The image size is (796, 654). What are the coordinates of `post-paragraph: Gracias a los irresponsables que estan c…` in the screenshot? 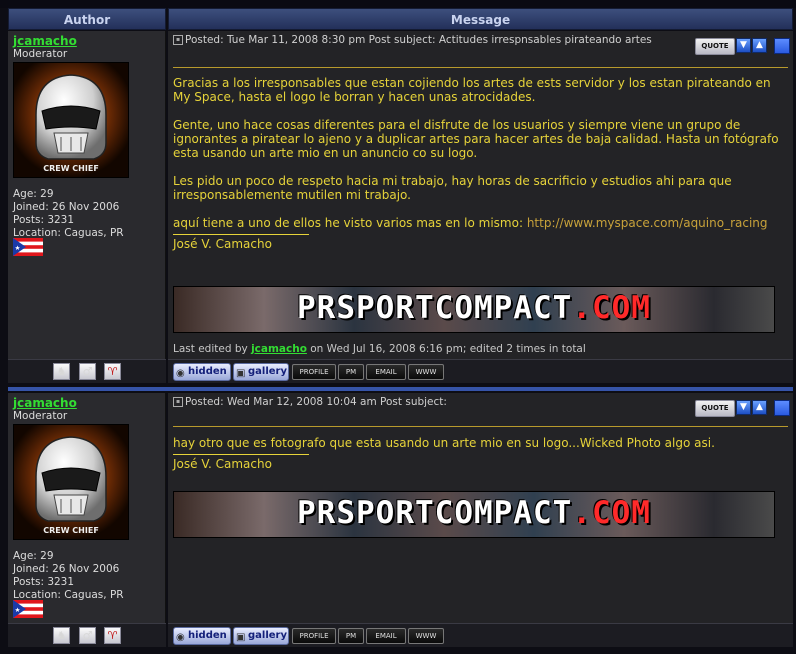 It's located at (472, 90).